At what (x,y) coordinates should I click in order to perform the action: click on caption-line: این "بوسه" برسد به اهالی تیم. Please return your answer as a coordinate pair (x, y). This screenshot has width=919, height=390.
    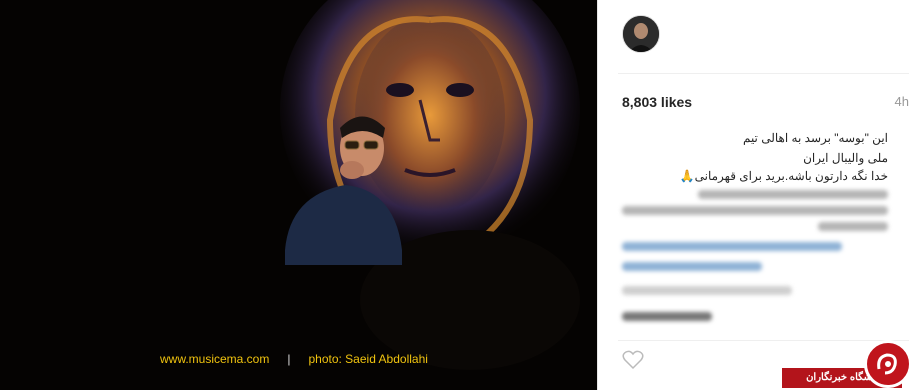
    Looking at the image, I should click on (815, 138).